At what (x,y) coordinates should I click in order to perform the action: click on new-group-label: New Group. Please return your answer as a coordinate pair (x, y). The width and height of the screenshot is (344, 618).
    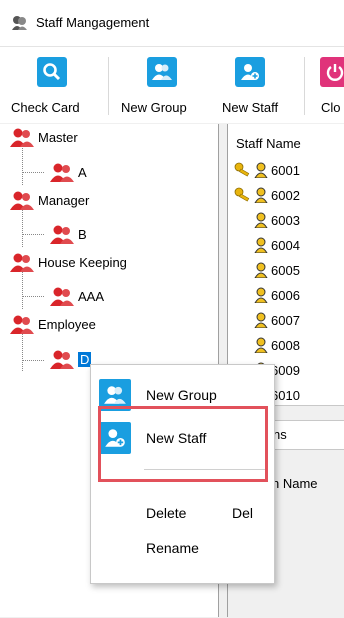
    Looking at the image, I should click on (154, 107).